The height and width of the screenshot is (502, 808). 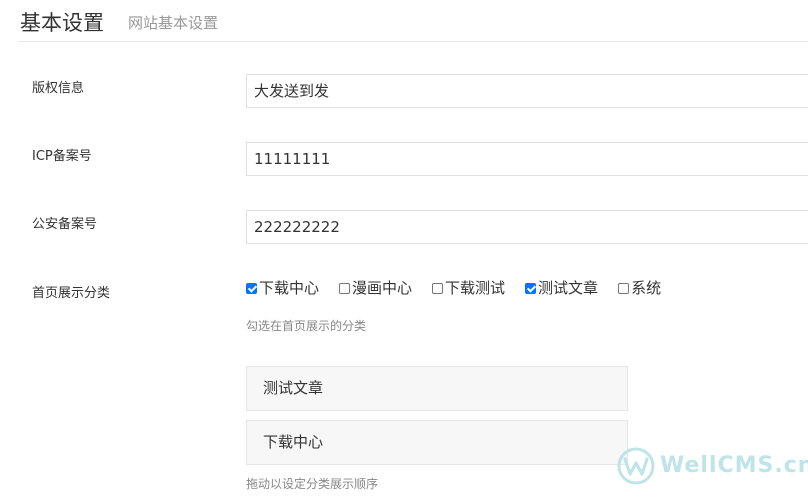 I want to click on icp-label: ICP备案号, so click(x=62, y=156).